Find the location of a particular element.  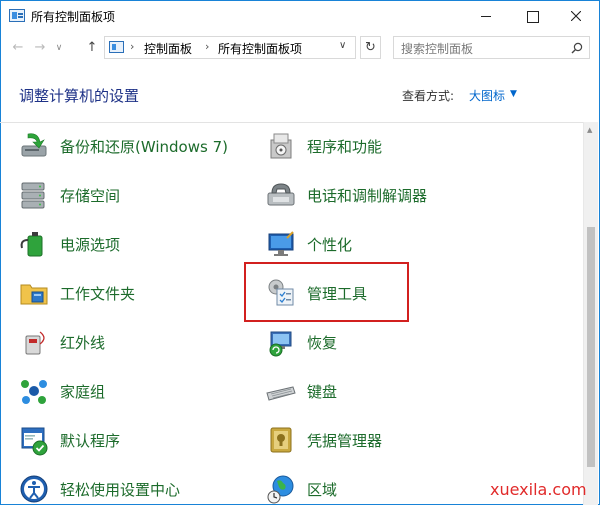

item-label: 工作文件夹 is located at coordinates (98, 294).